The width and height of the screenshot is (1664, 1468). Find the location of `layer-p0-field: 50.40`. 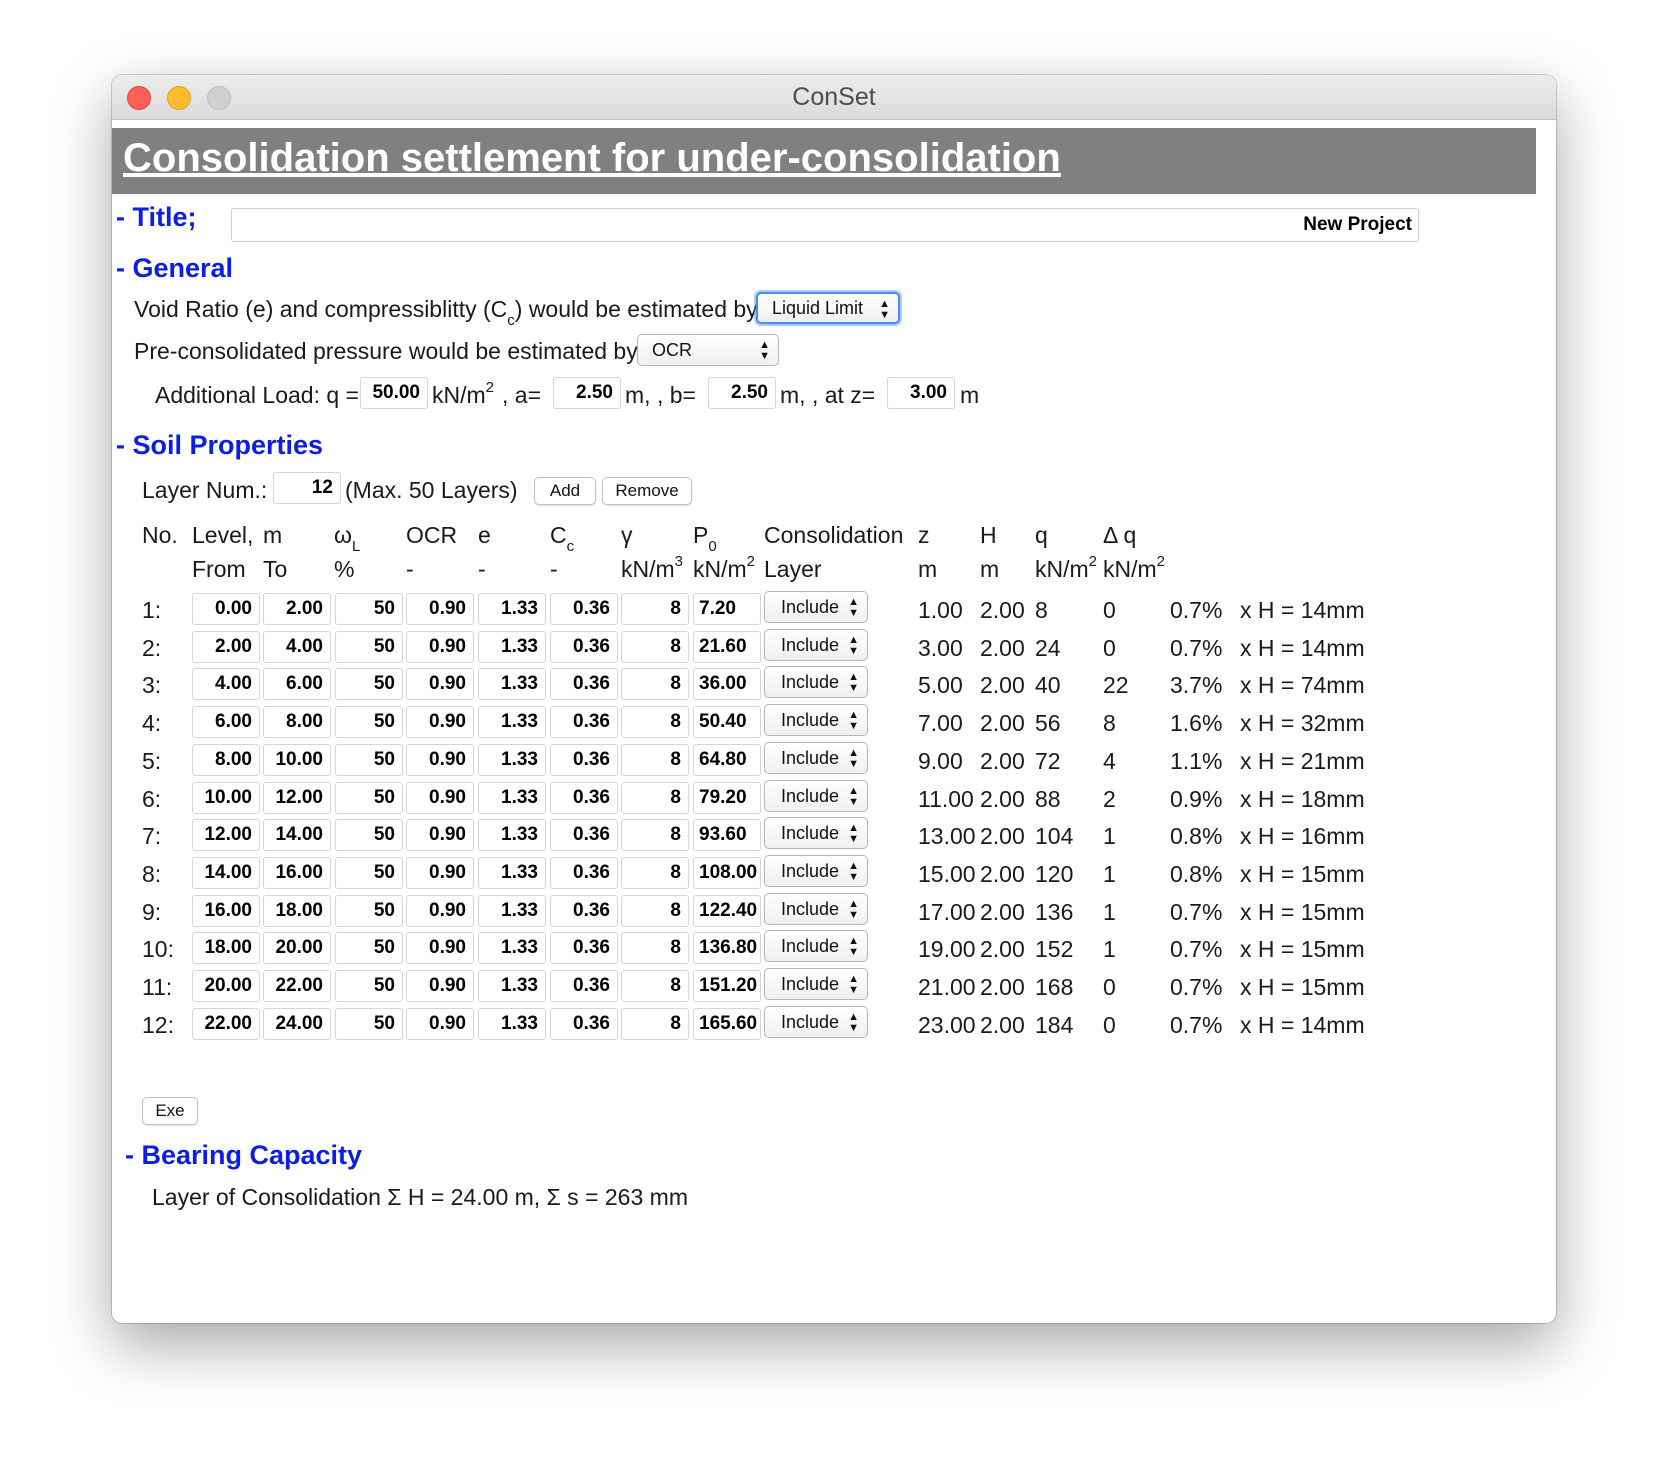

layer-p0-field: 50.40 is located at coordinates (727, 722).